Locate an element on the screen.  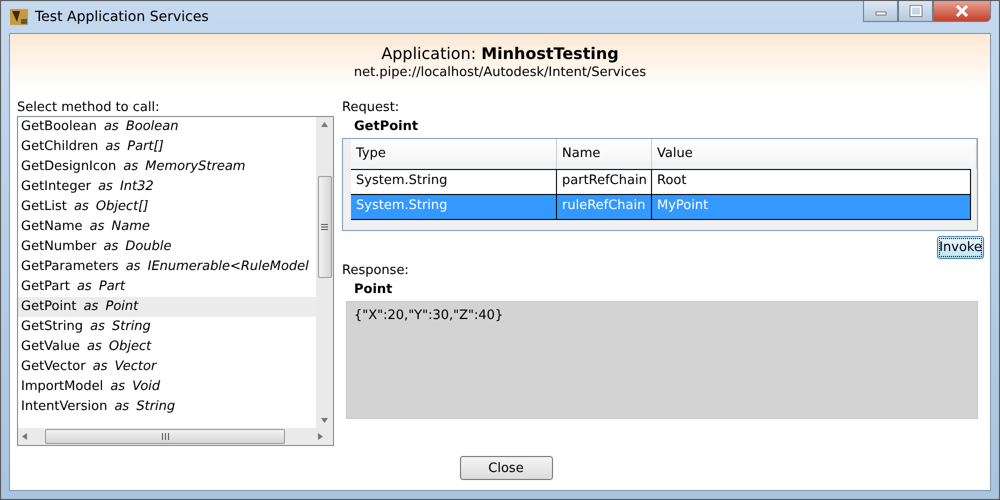
close-button is located at coordinates (962, 11).